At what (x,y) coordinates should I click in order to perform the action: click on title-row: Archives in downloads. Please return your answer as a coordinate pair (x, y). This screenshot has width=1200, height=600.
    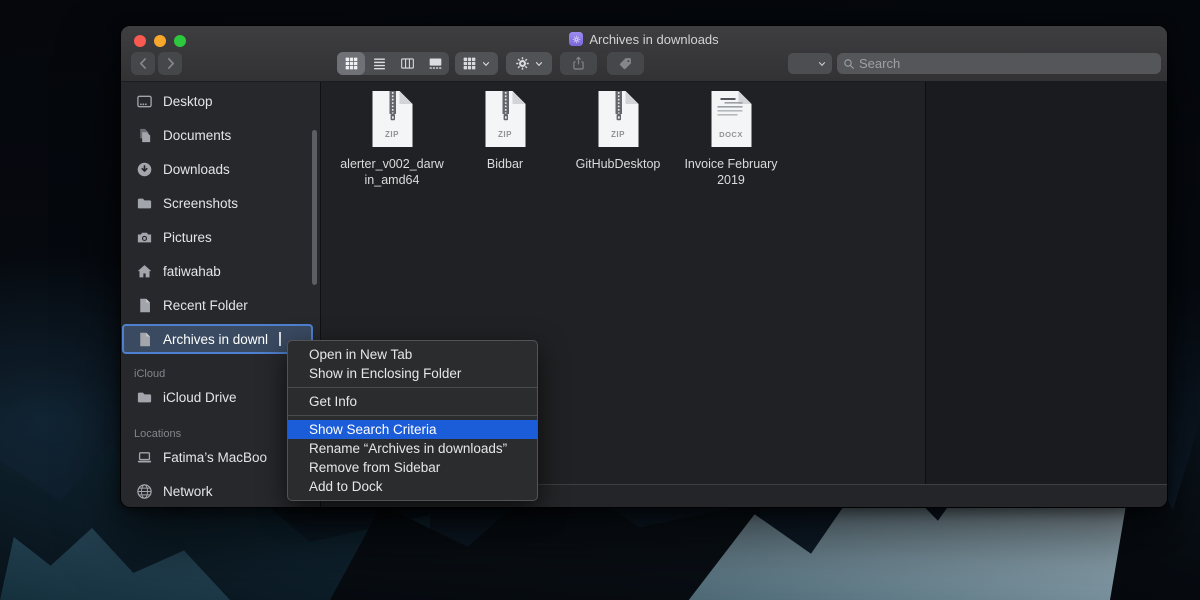
    Looking at the image, I should click on (644, 39).